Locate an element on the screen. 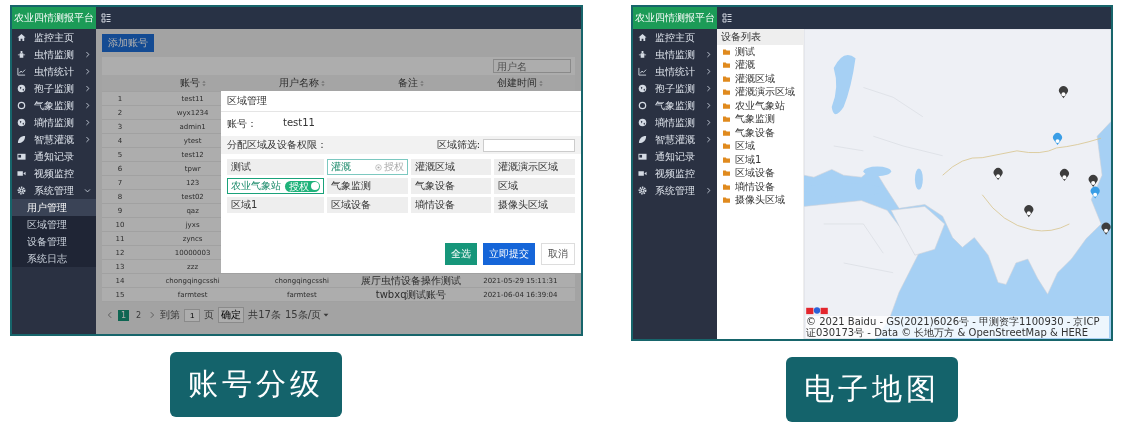 This screenshot has height=422, width=1127. filter-field is located at coordinates (529, 145).